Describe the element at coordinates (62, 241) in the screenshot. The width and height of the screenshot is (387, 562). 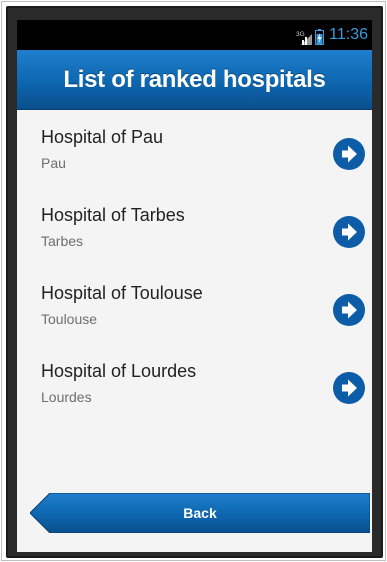
I see `hospital-city: Tarbes` at that location.